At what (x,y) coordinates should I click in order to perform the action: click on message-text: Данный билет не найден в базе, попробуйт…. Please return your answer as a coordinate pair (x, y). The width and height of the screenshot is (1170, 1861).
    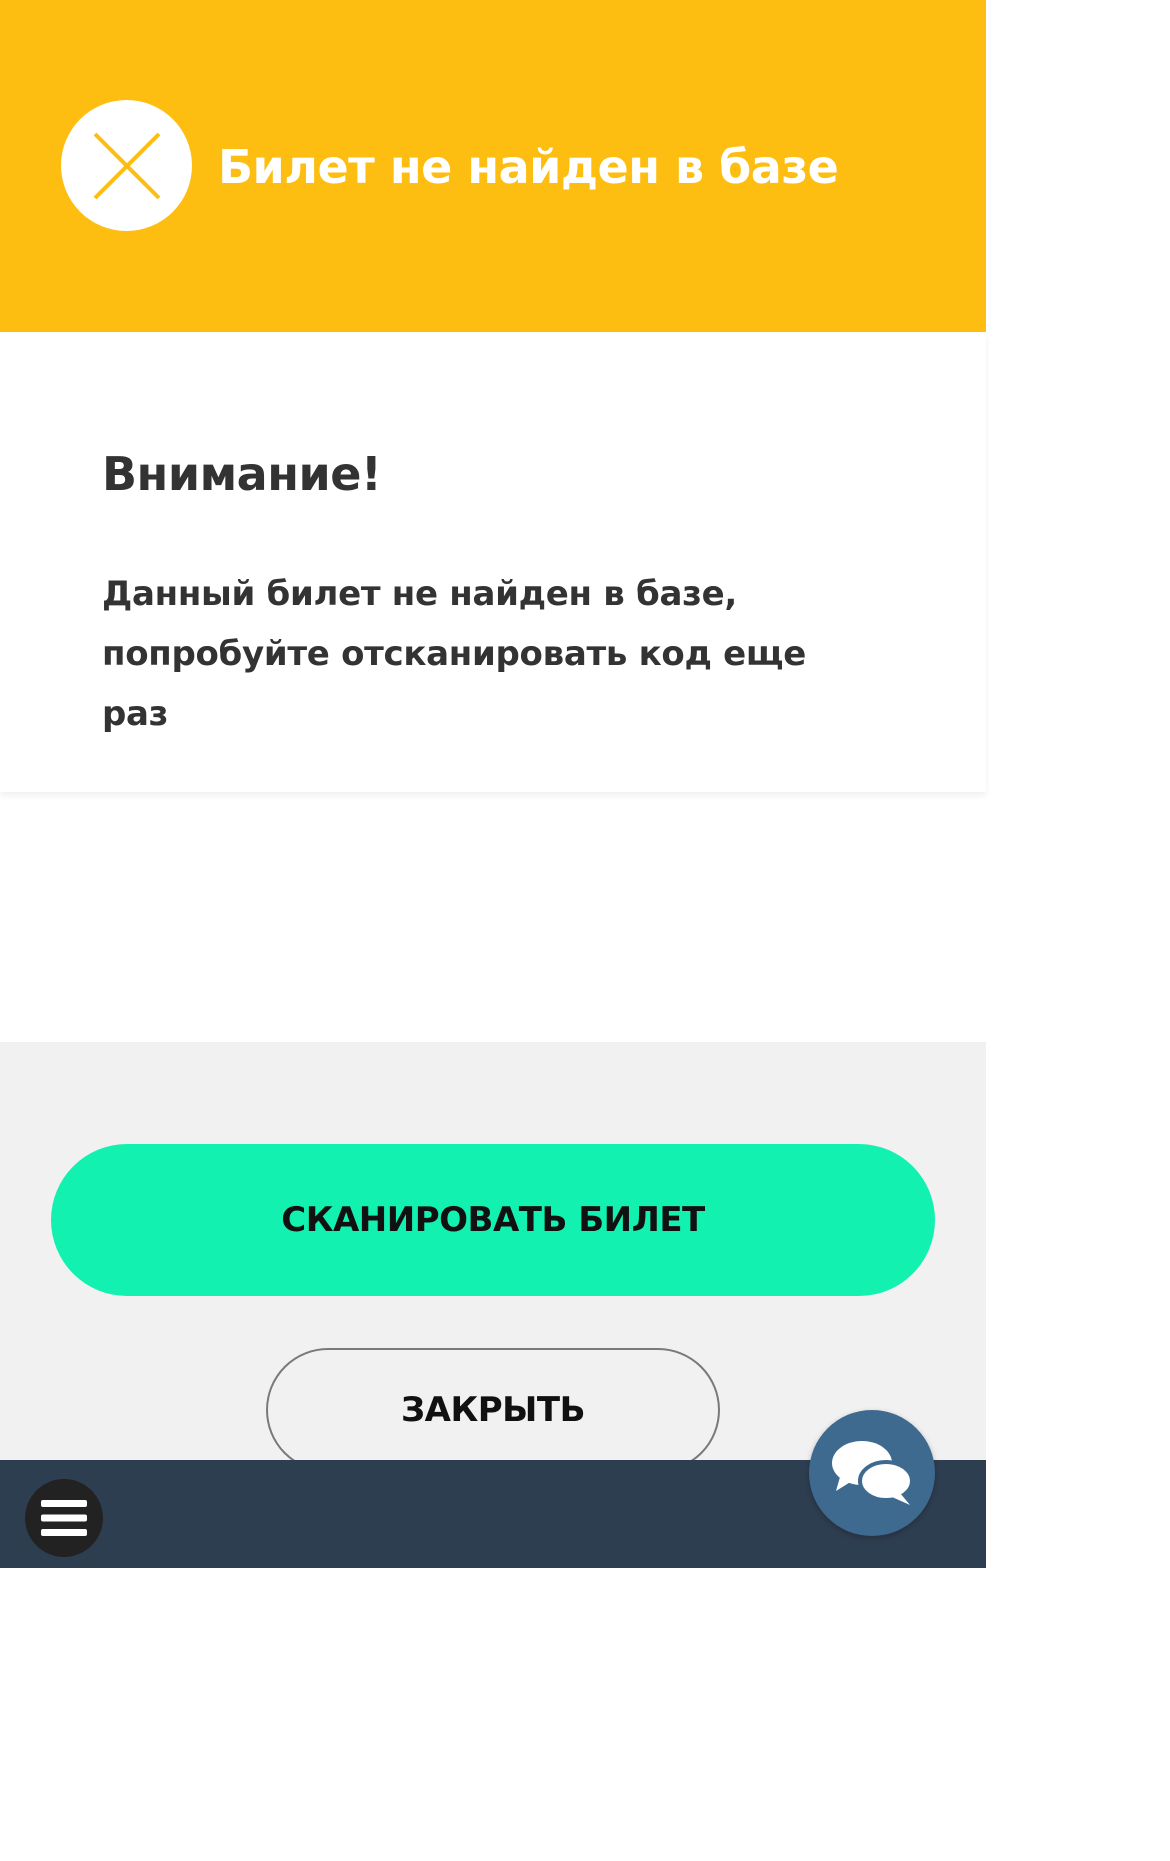
    Looking at the image, I should click on (454, 654).